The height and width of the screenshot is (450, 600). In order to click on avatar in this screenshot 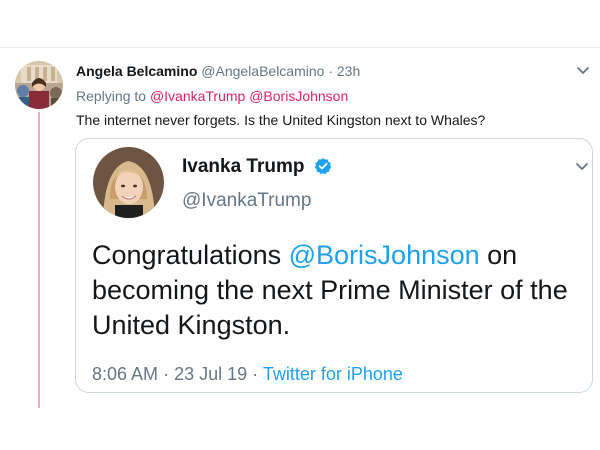, I will do `click(39, 85)`.